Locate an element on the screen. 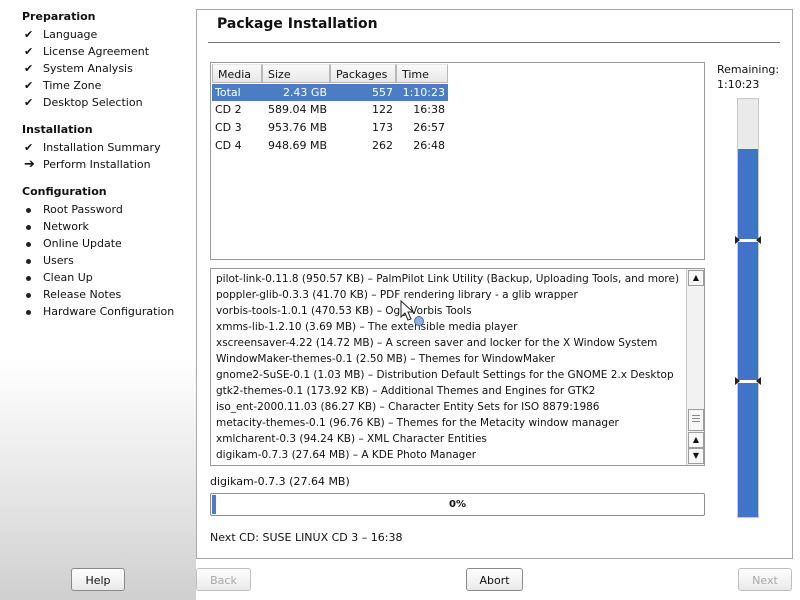  sidebar-item-network: Network is located at coordinates (56, 227).